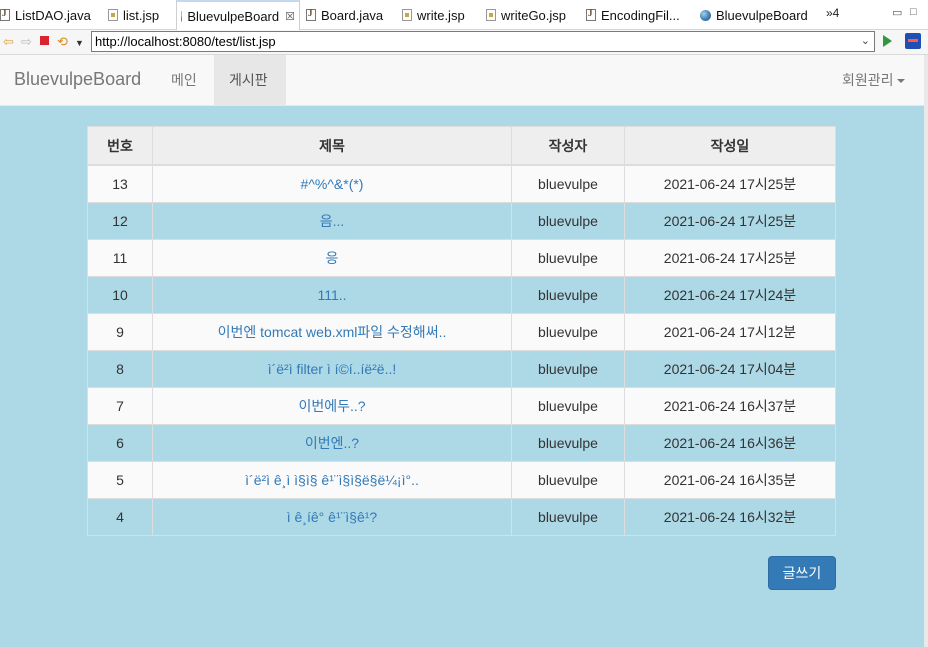 The height and width of the screenshot is (647, 928). Describe the element at coordinates (120, 480) in the screenshot. I see `row-number: 5` at that location.